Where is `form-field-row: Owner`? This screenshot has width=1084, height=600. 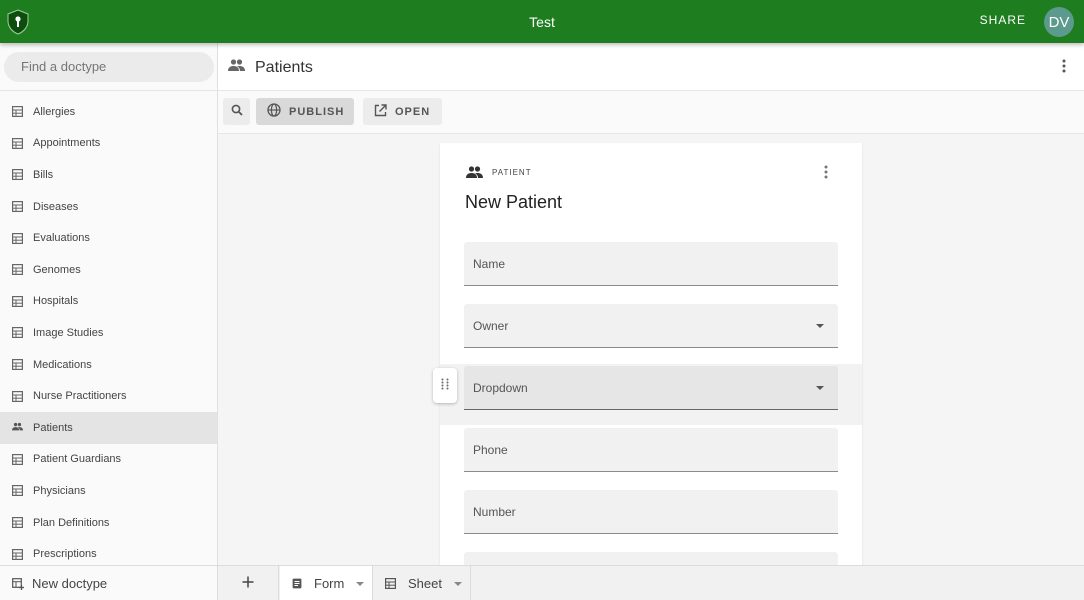
form-field-row: Owner is located at coordinates (651, 334).